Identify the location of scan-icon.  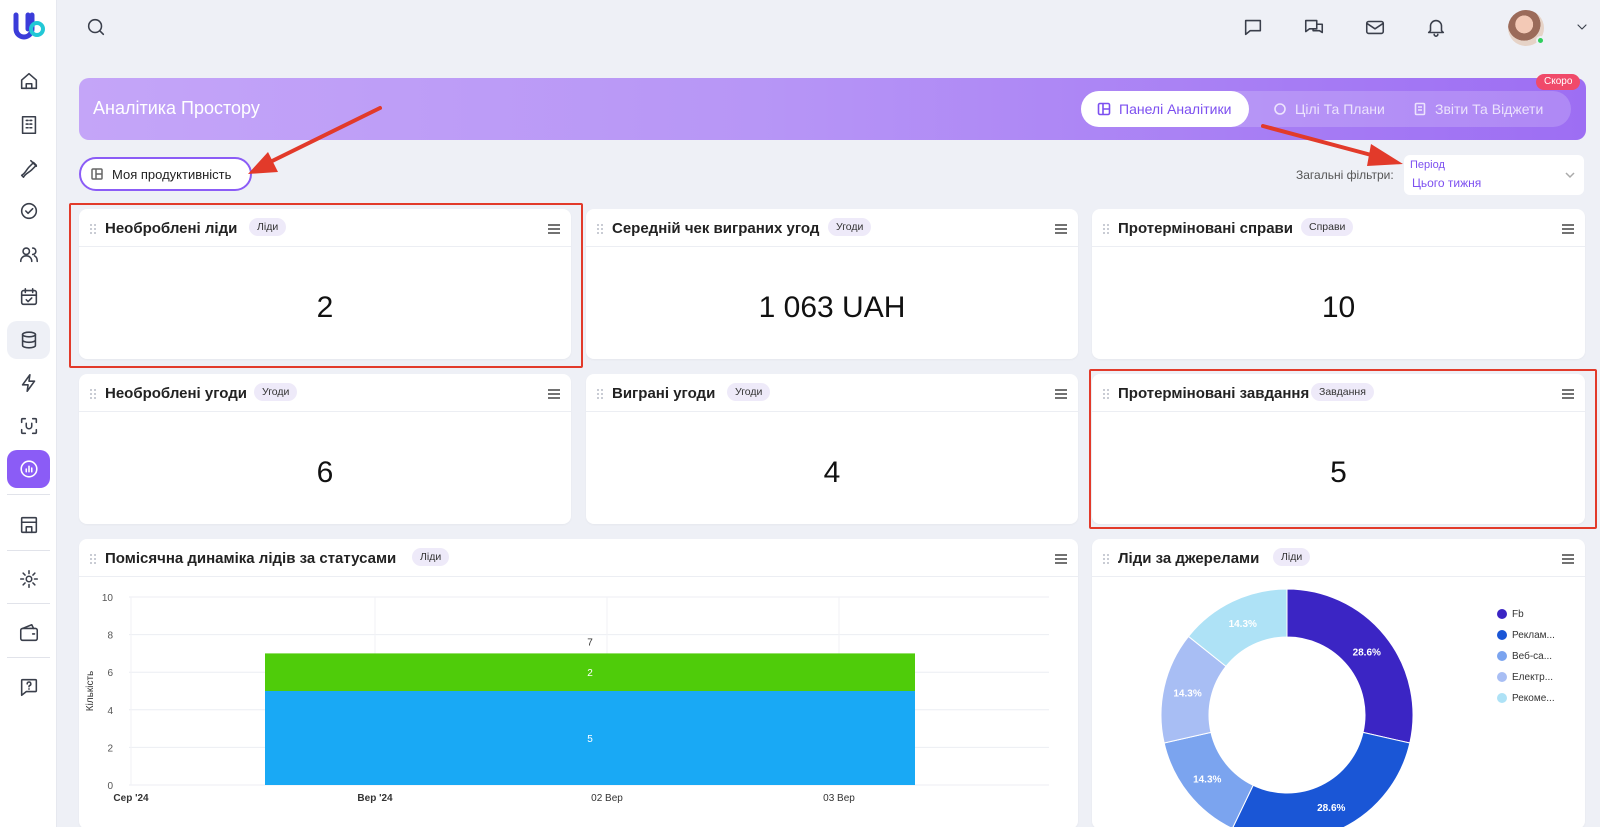
(28, 426).